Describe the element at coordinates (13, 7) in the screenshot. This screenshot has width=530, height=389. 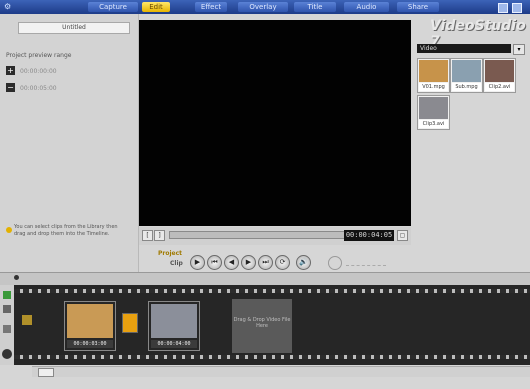
I see `gear-icon: ⚙` at that location.